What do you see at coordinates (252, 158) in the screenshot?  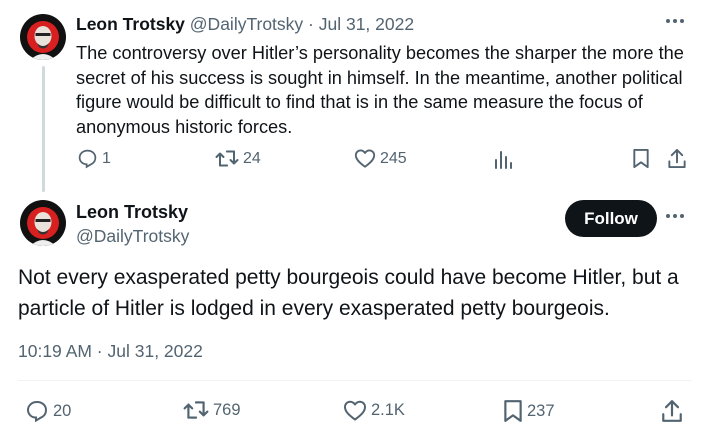 I see `retweet-count: 24` at bounding box center [252, 158].